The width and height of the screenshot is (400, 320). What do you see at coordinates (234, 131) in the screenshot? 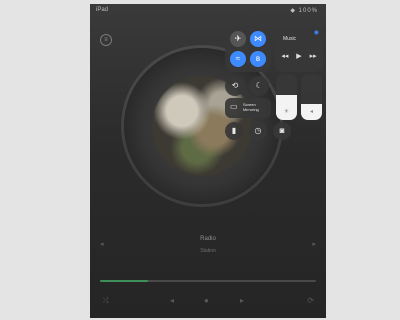
I see `flashlight-icon: ▮` at bounding box center [234, 131].